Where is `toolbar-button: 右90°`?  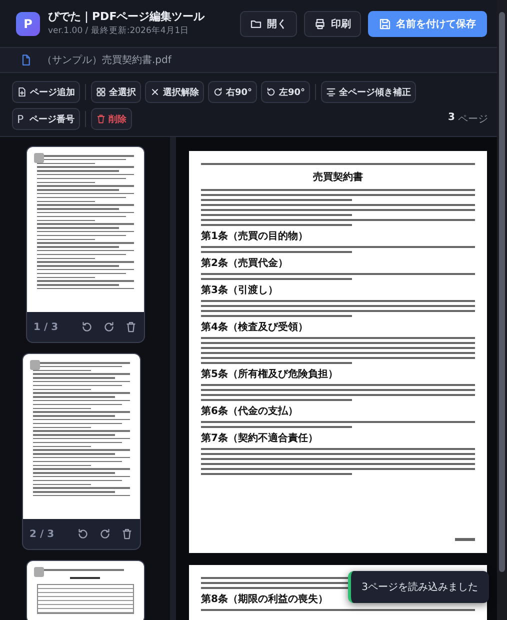 toolbar-button: 右90° is located at coordinates (233, 92).